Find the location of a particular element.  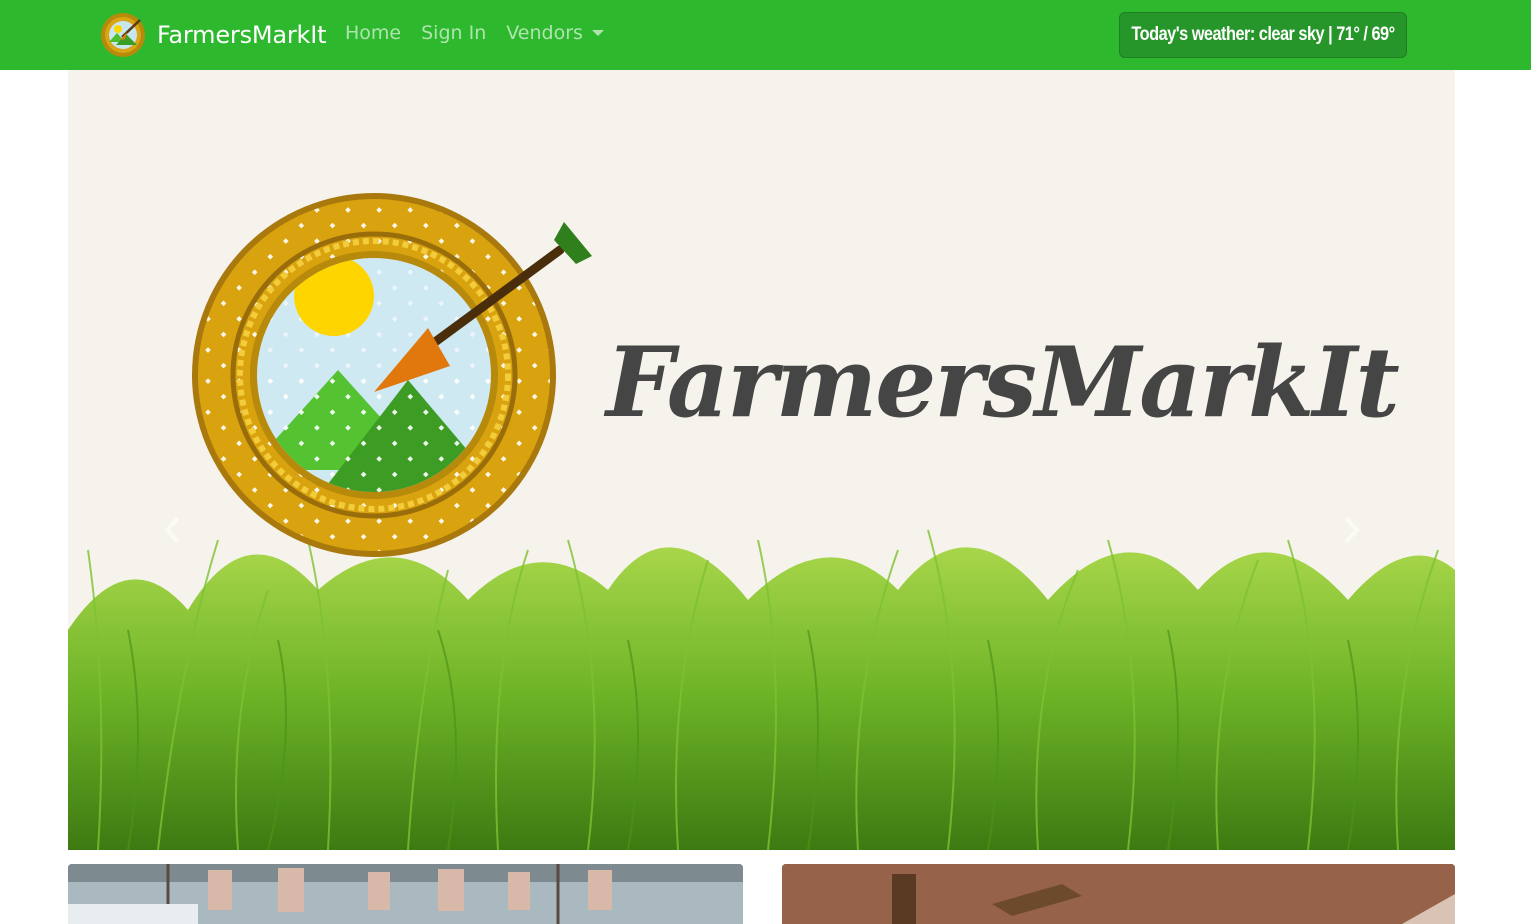

market-stall-image is located at coordinates (405, 894).